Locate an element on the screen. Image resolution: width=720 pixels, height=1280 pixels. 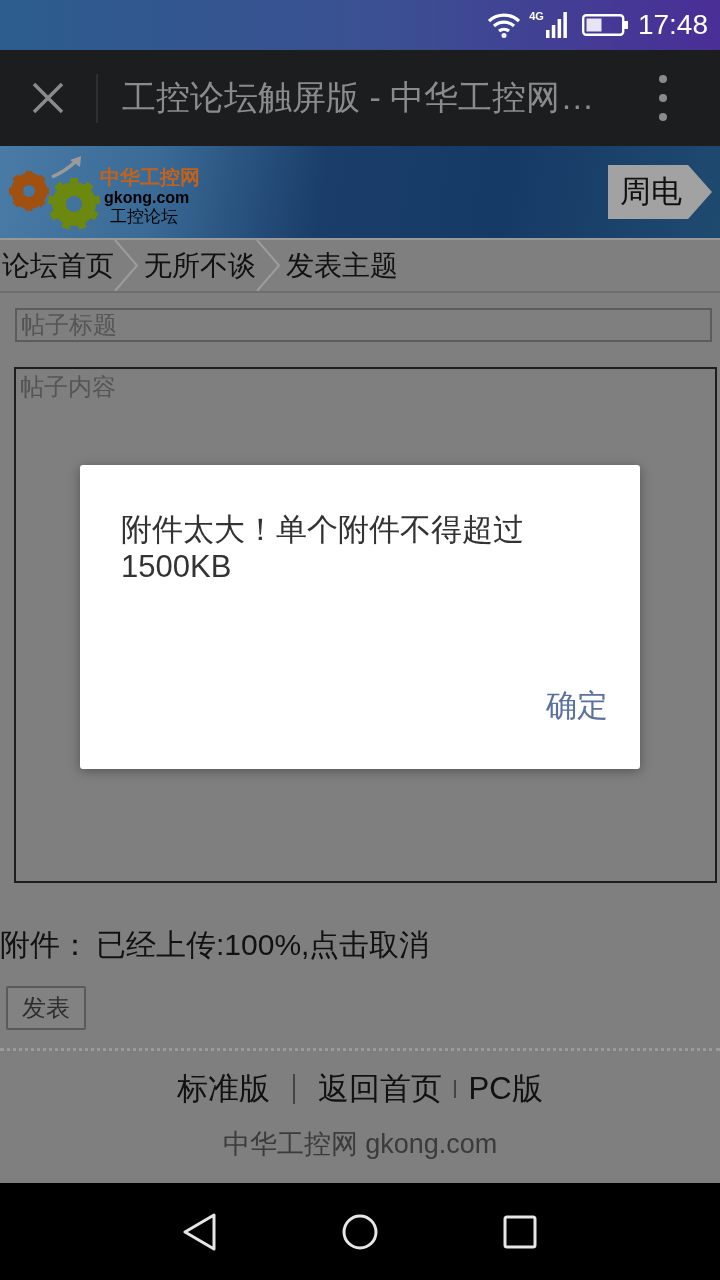
footer-link: PC版 is located at coordinates (505, 1089).